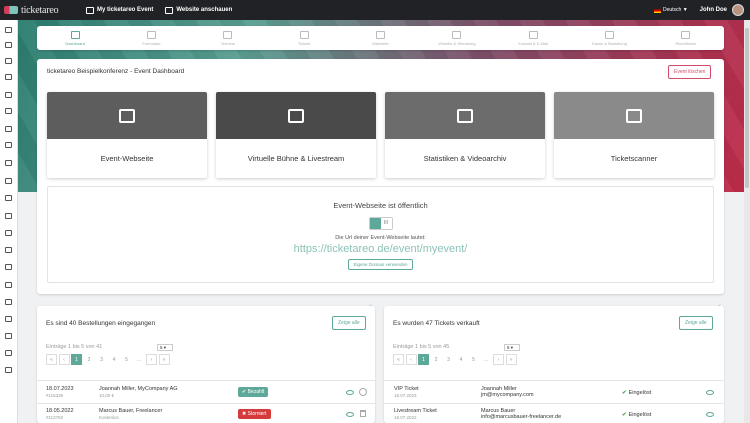  Describe the element at coordinates (8, 198) in the screenshot. I see `sidebar-monitor-icon` at that location.